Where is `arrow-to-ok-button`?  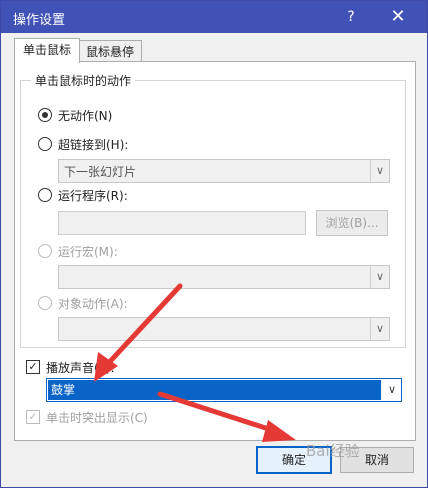
arrow-to-ok-button is located at coordinates (226, 416).